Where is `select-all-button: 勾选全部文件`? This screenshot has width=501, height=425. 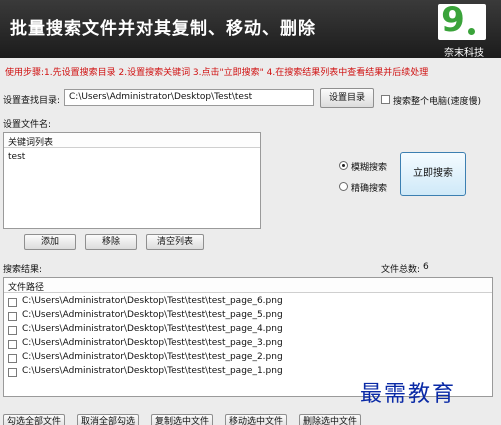 select-all-button: 勾选全部文件 is located at coordinates (34, 419).